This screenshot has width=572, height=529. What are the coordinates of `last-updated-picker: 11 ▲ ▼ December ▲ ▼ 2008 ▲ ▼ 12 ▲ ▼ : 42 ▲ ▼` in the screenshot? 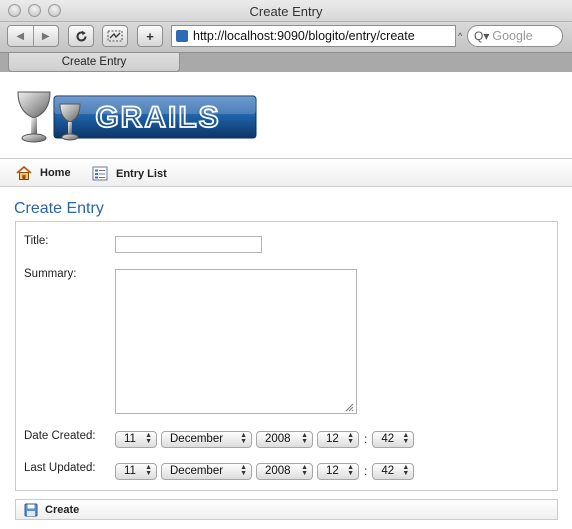 It's located at (266, 471).